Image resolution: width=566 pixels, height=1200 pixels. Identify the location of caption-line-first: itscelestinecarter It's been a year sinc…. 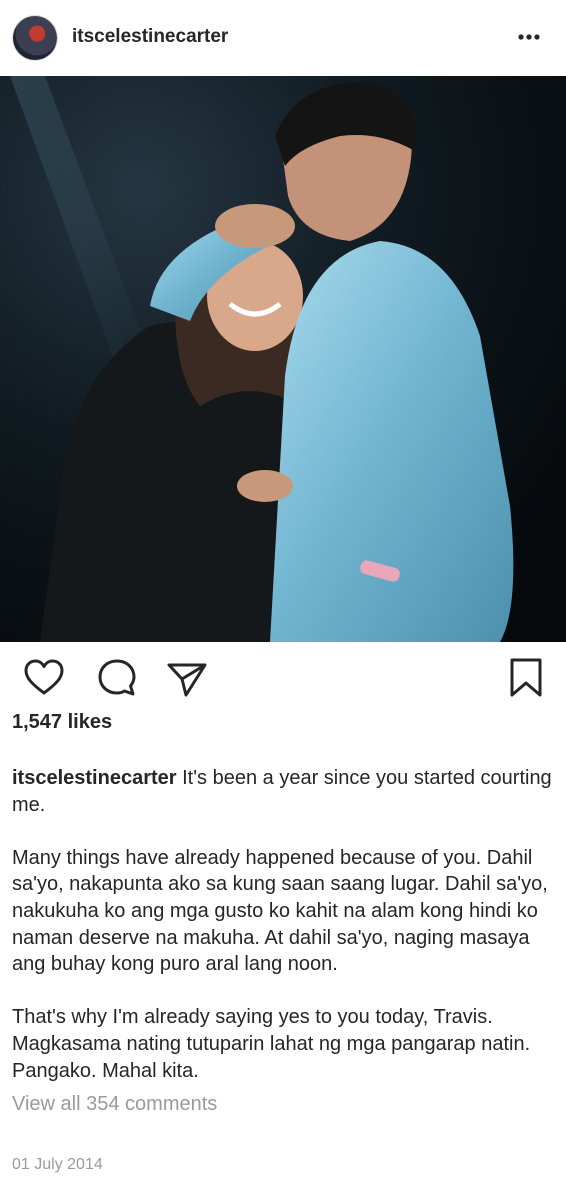
(282, 791).